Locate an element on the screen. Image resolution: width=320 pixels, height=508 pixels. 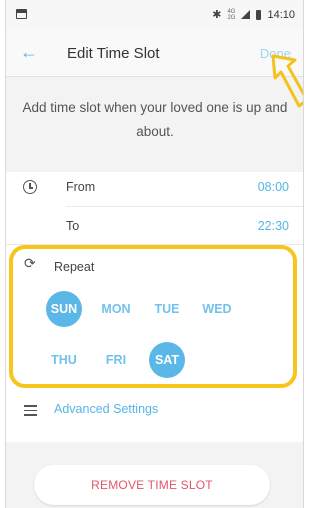
day-sat: SAT is located at coordinates (167, 360).